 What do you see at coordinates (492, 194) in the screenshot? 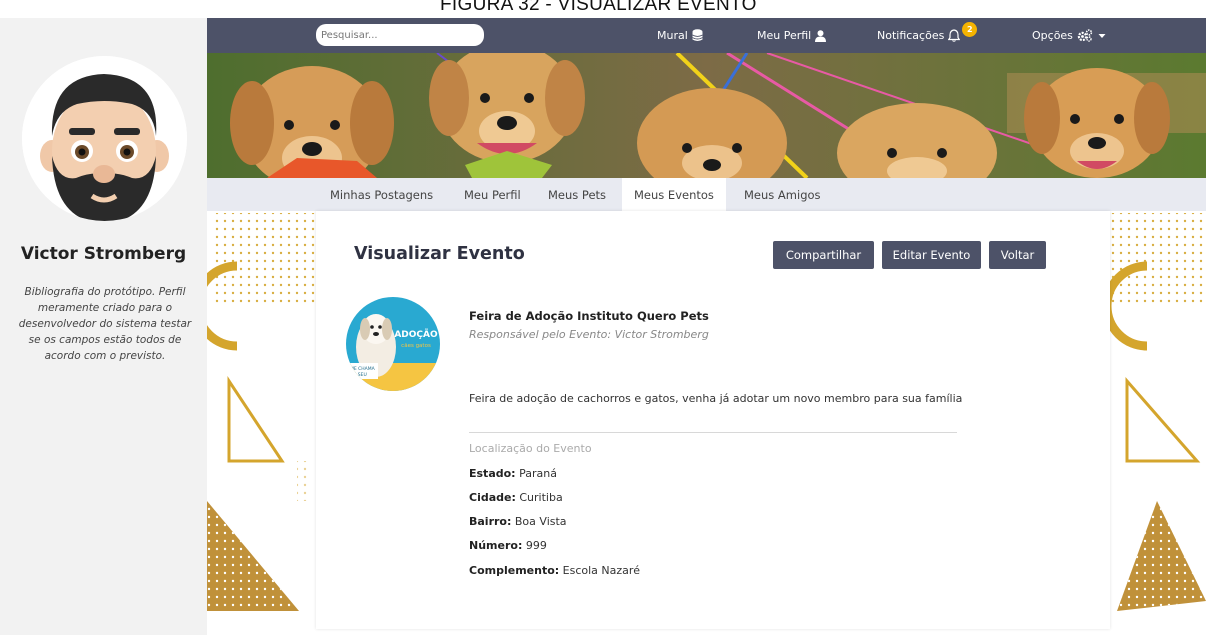
I see `tab-meu-perfil: Meu Perfil` at bounding box center [492, 194].